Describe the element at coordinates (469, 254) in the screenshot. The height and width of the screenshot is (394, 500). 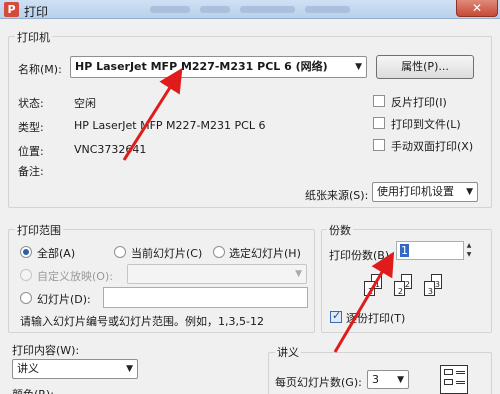
I see `spin-down-icon: ▼` at that location.